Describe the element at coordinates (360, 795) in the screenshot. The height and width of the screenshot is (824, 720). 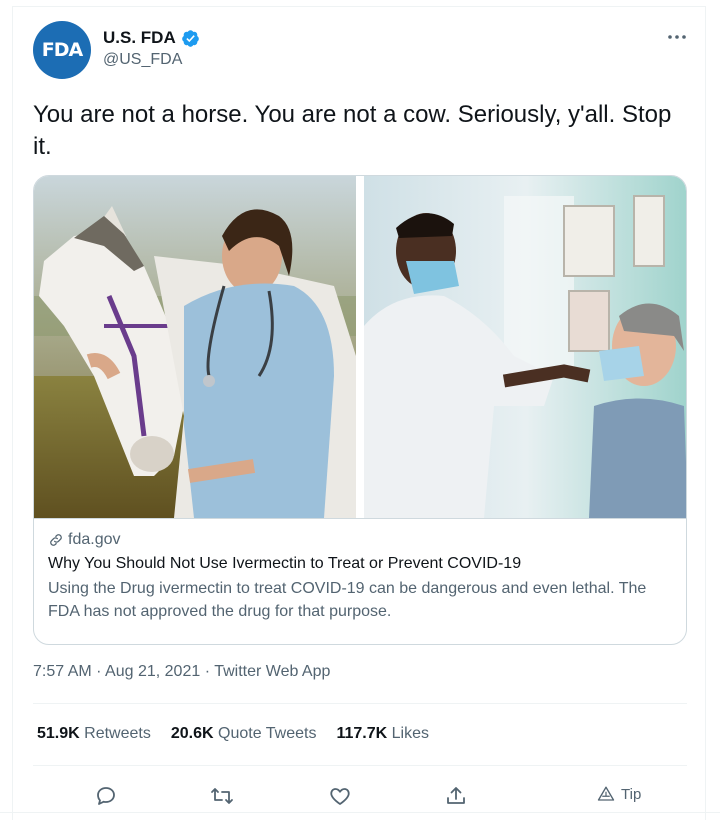
I see `tweet-actions: Tip` at that location.